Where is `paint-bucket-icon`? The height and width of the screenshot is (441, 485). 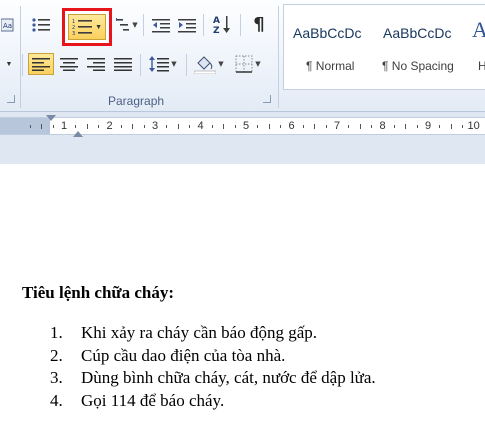 paint-bucket-icon is located at coordinates (205, 65).